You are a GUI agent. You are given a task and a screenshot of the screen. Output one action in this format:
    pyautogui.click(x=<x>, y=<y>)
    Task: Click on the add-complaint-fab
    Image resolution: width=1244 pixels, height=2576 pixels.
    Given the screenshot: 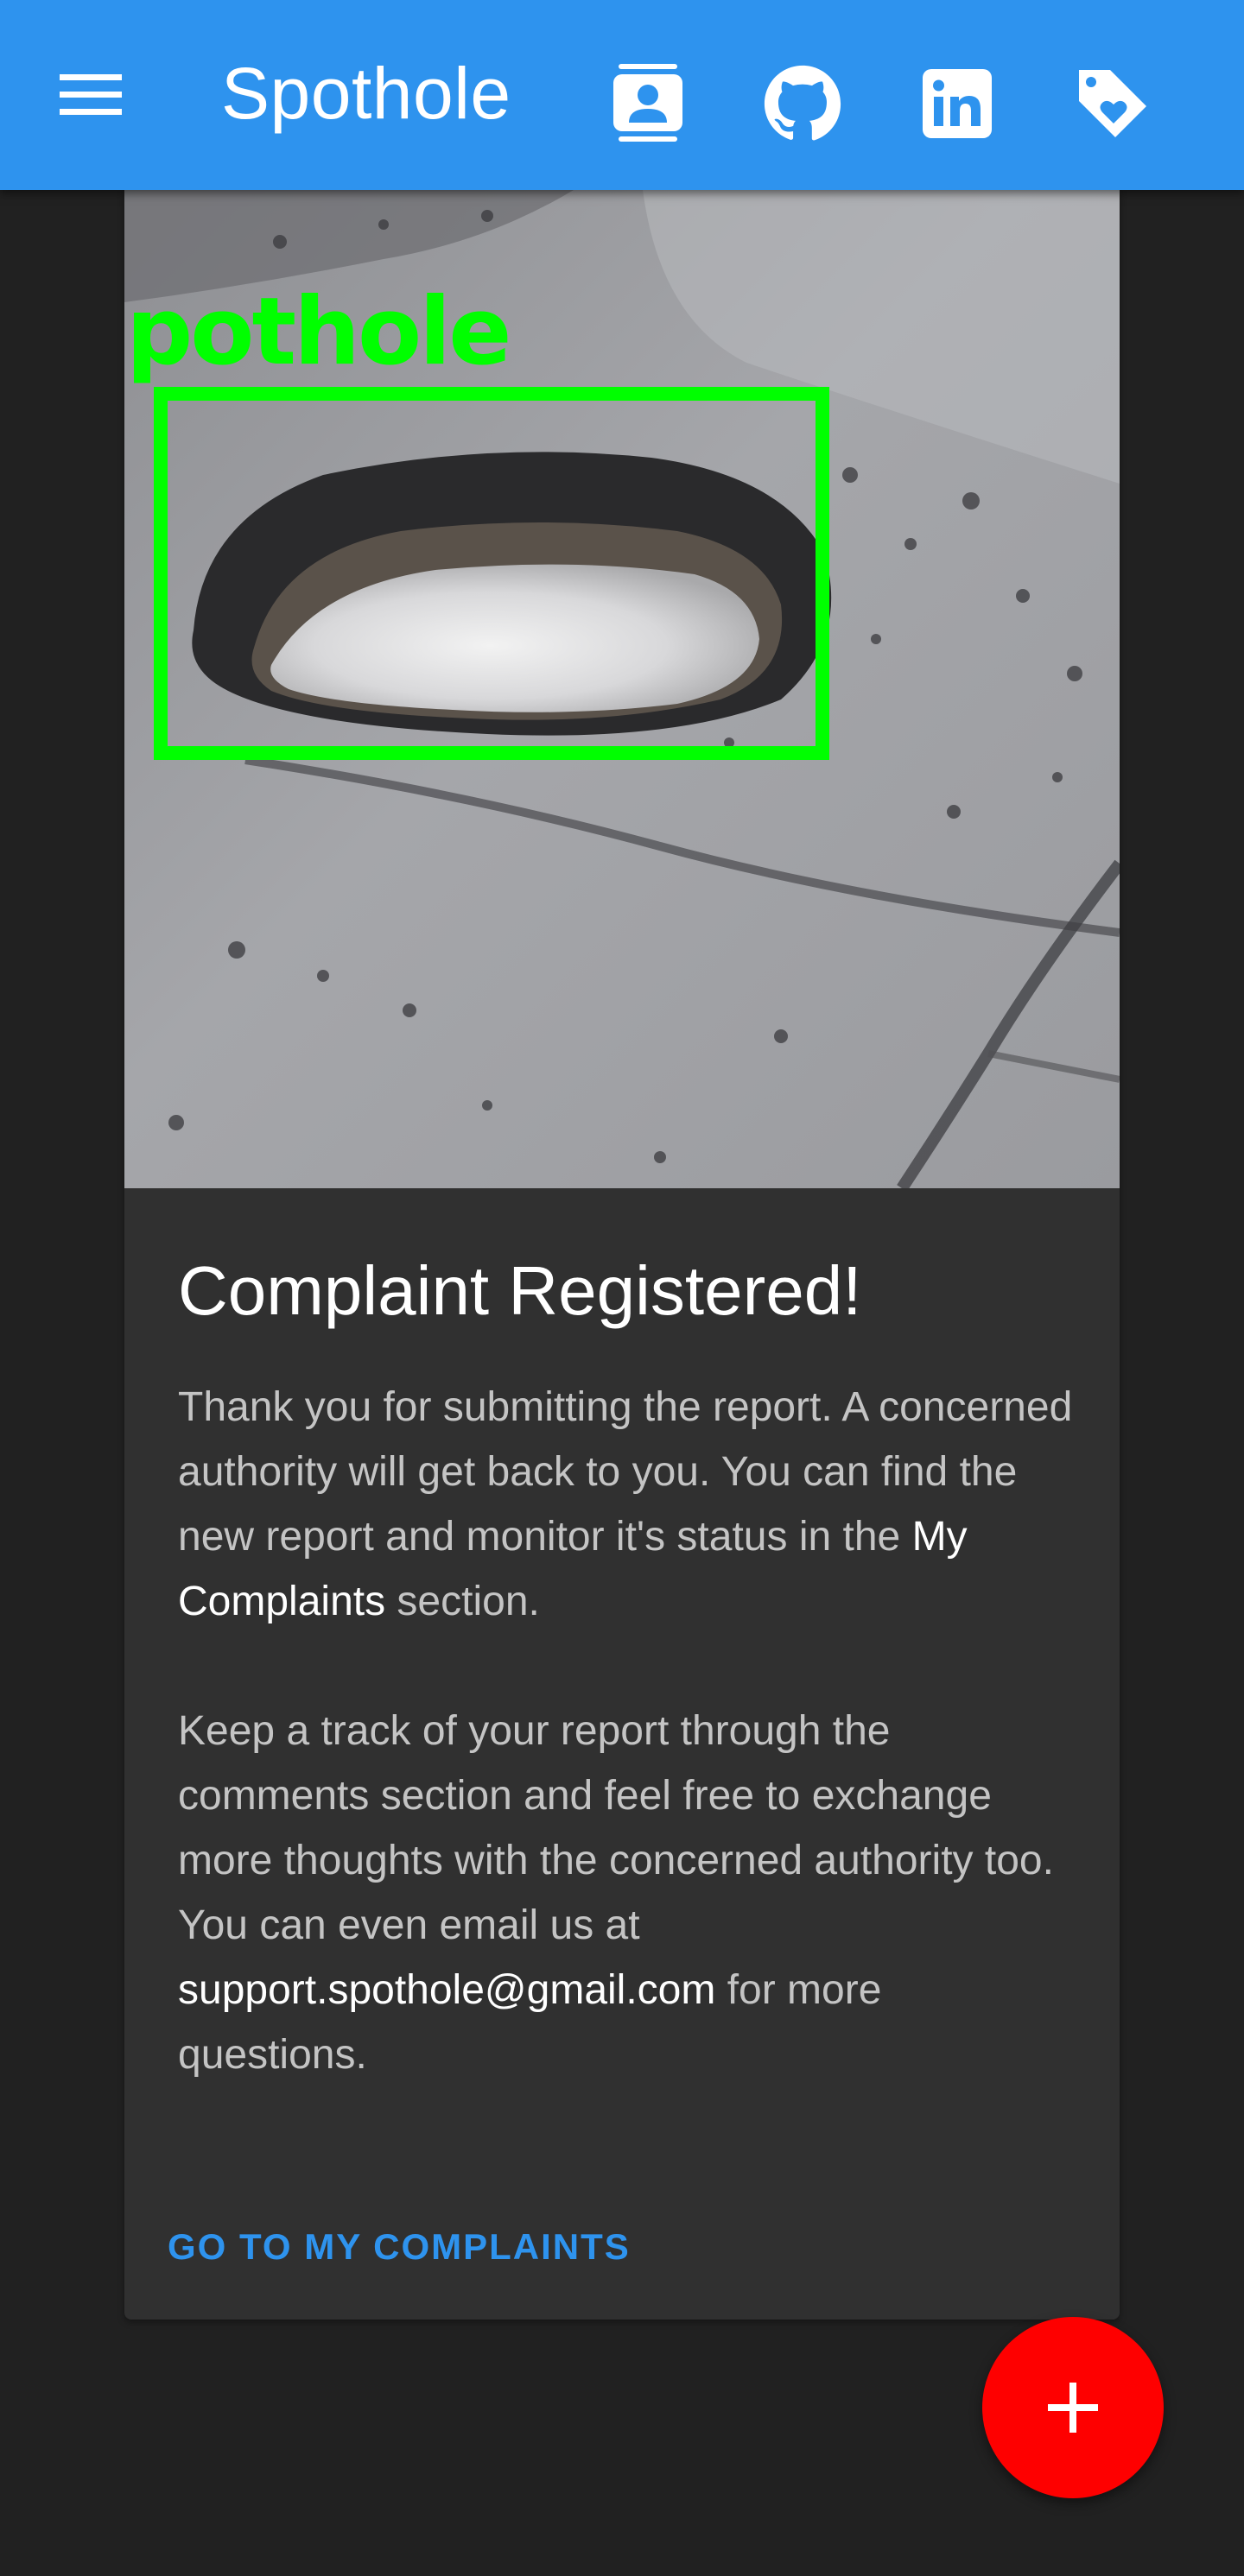 What is the action you would take?
    pyautogui.click(x=1073, y=2407)
    